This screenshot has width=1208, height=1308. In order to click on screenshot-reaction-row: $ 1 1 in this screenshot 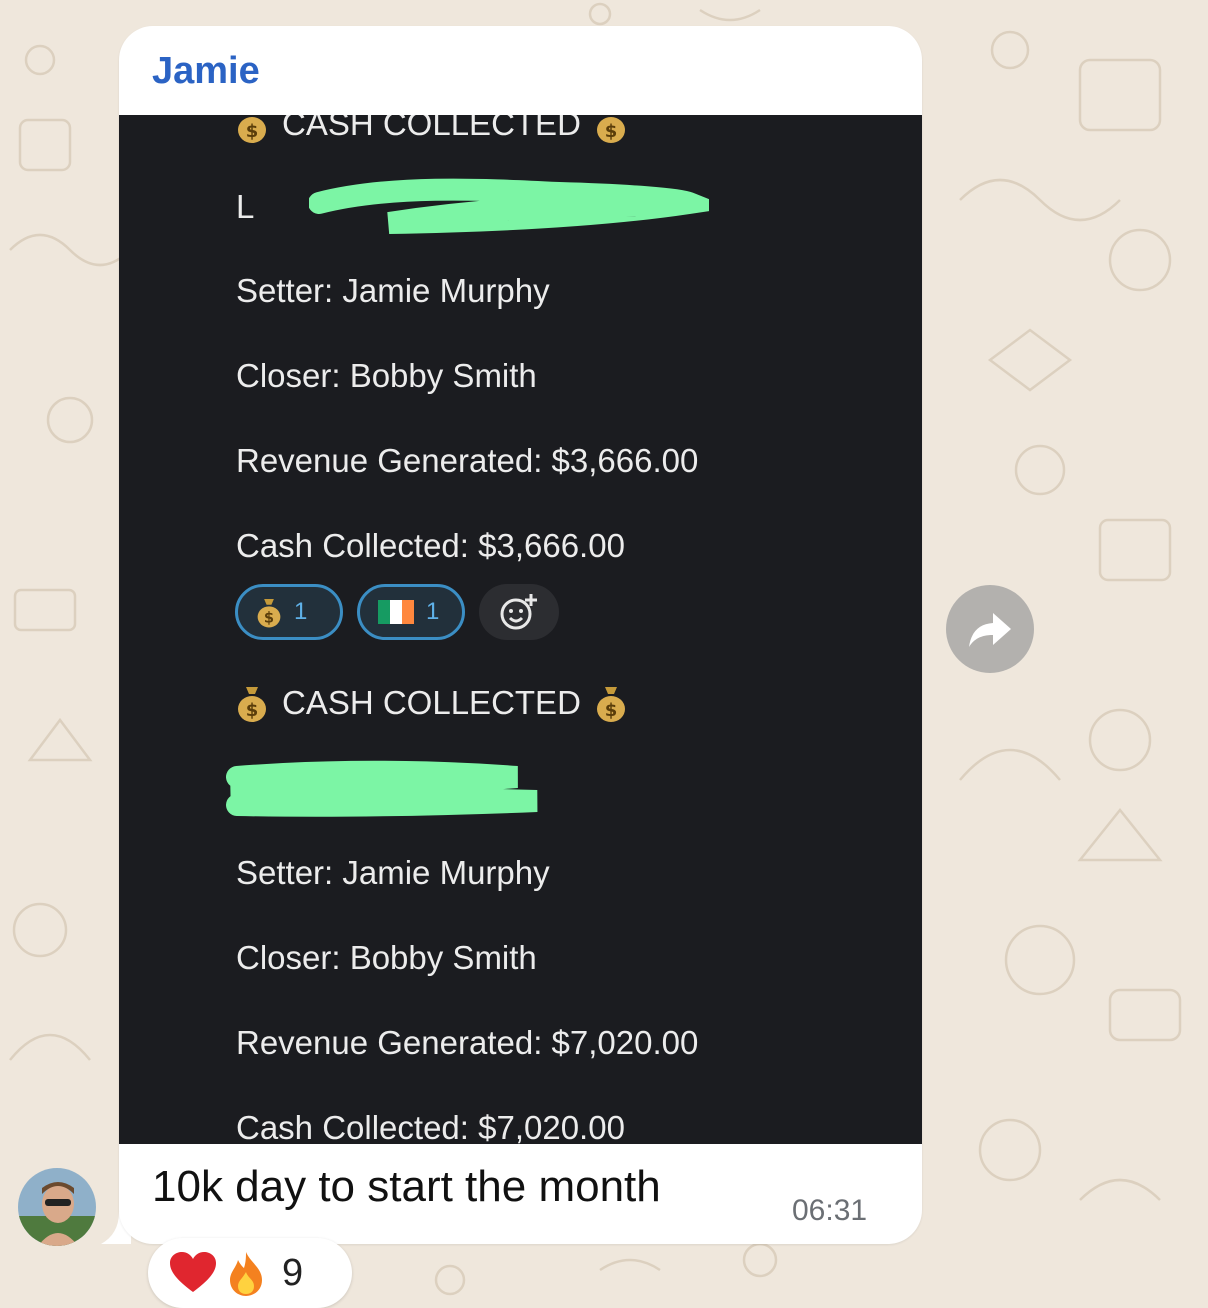, I will do `click(397, 612)`.